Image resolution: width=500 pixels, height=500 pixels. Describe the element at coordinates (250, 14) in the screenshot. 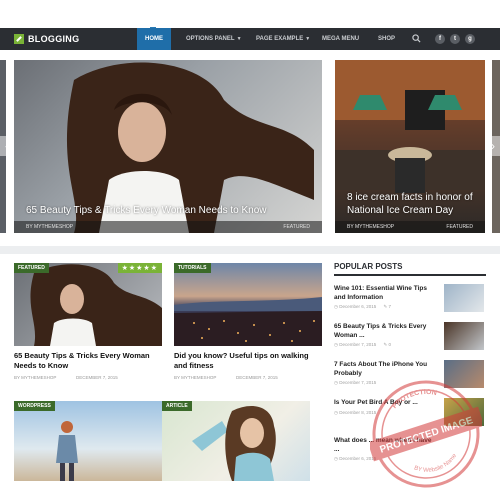

I see `top-bar` at that location.